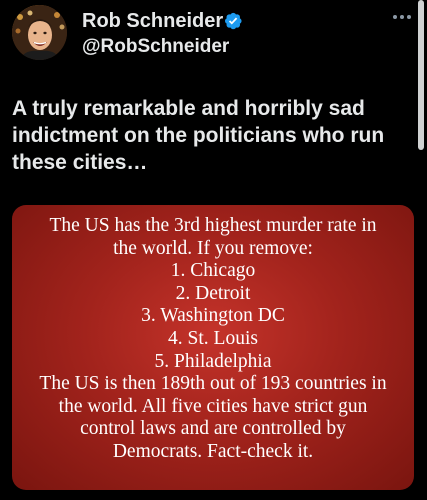 The width and height of the screenshot is (427, 500). Describe the element at coordinates (213, 361) in the screenshot. I see `media-text-line: 5. Philadelphia` at that location.